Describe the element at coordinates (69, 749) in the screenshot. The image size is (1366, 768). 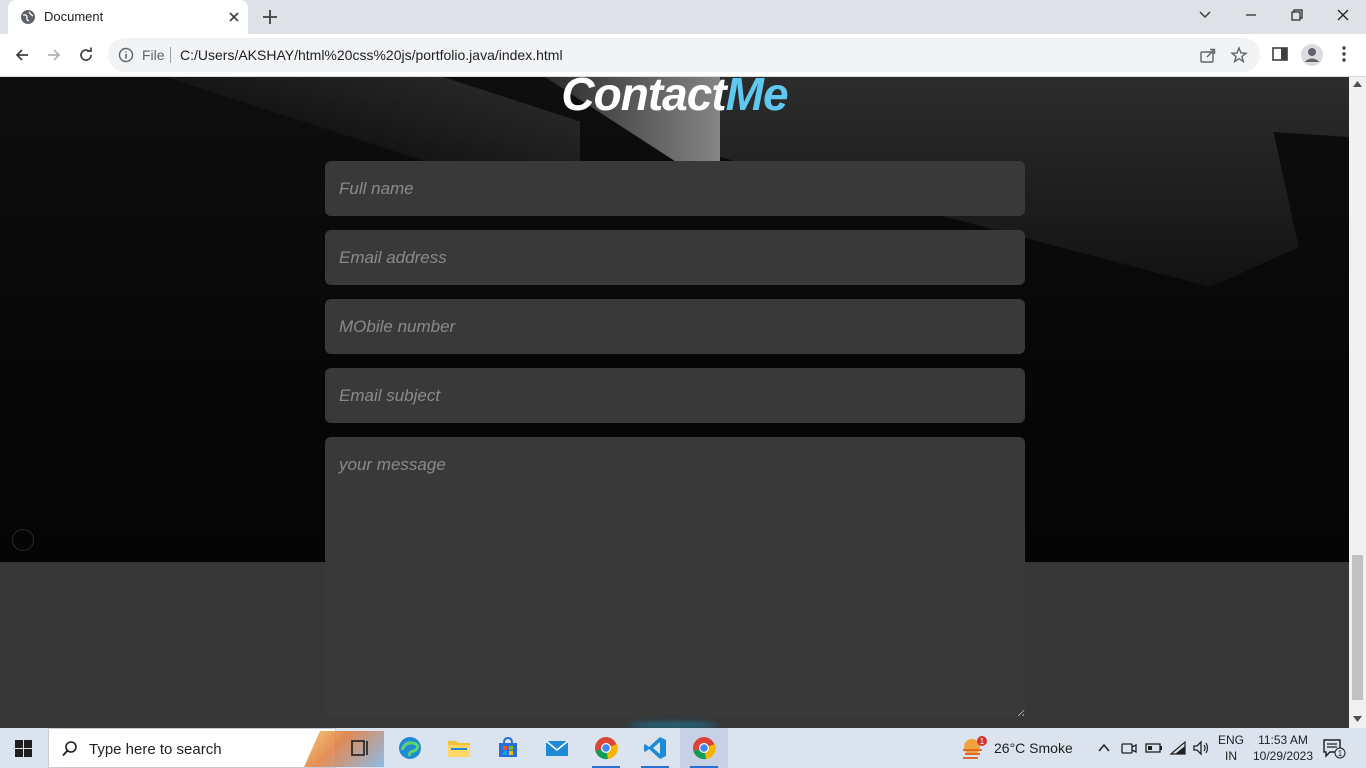
I see `search-icon` at that location.